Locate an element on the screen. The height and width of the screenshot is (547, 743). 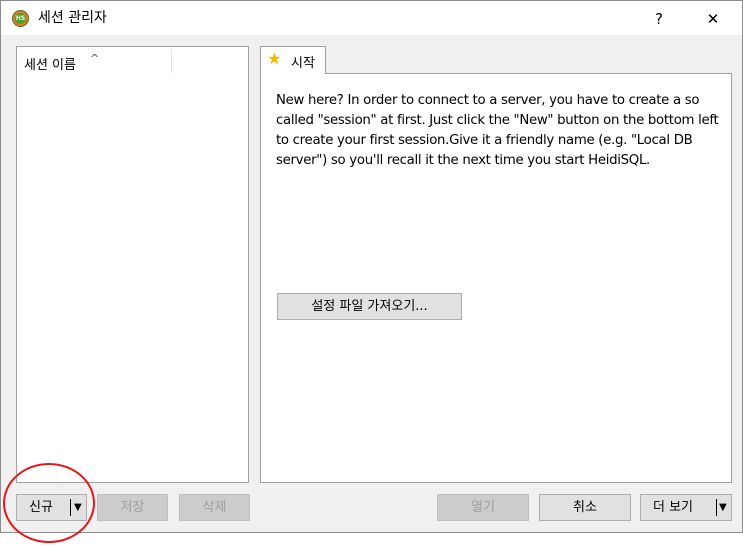
column-divider is located at coordinates (171, 61).